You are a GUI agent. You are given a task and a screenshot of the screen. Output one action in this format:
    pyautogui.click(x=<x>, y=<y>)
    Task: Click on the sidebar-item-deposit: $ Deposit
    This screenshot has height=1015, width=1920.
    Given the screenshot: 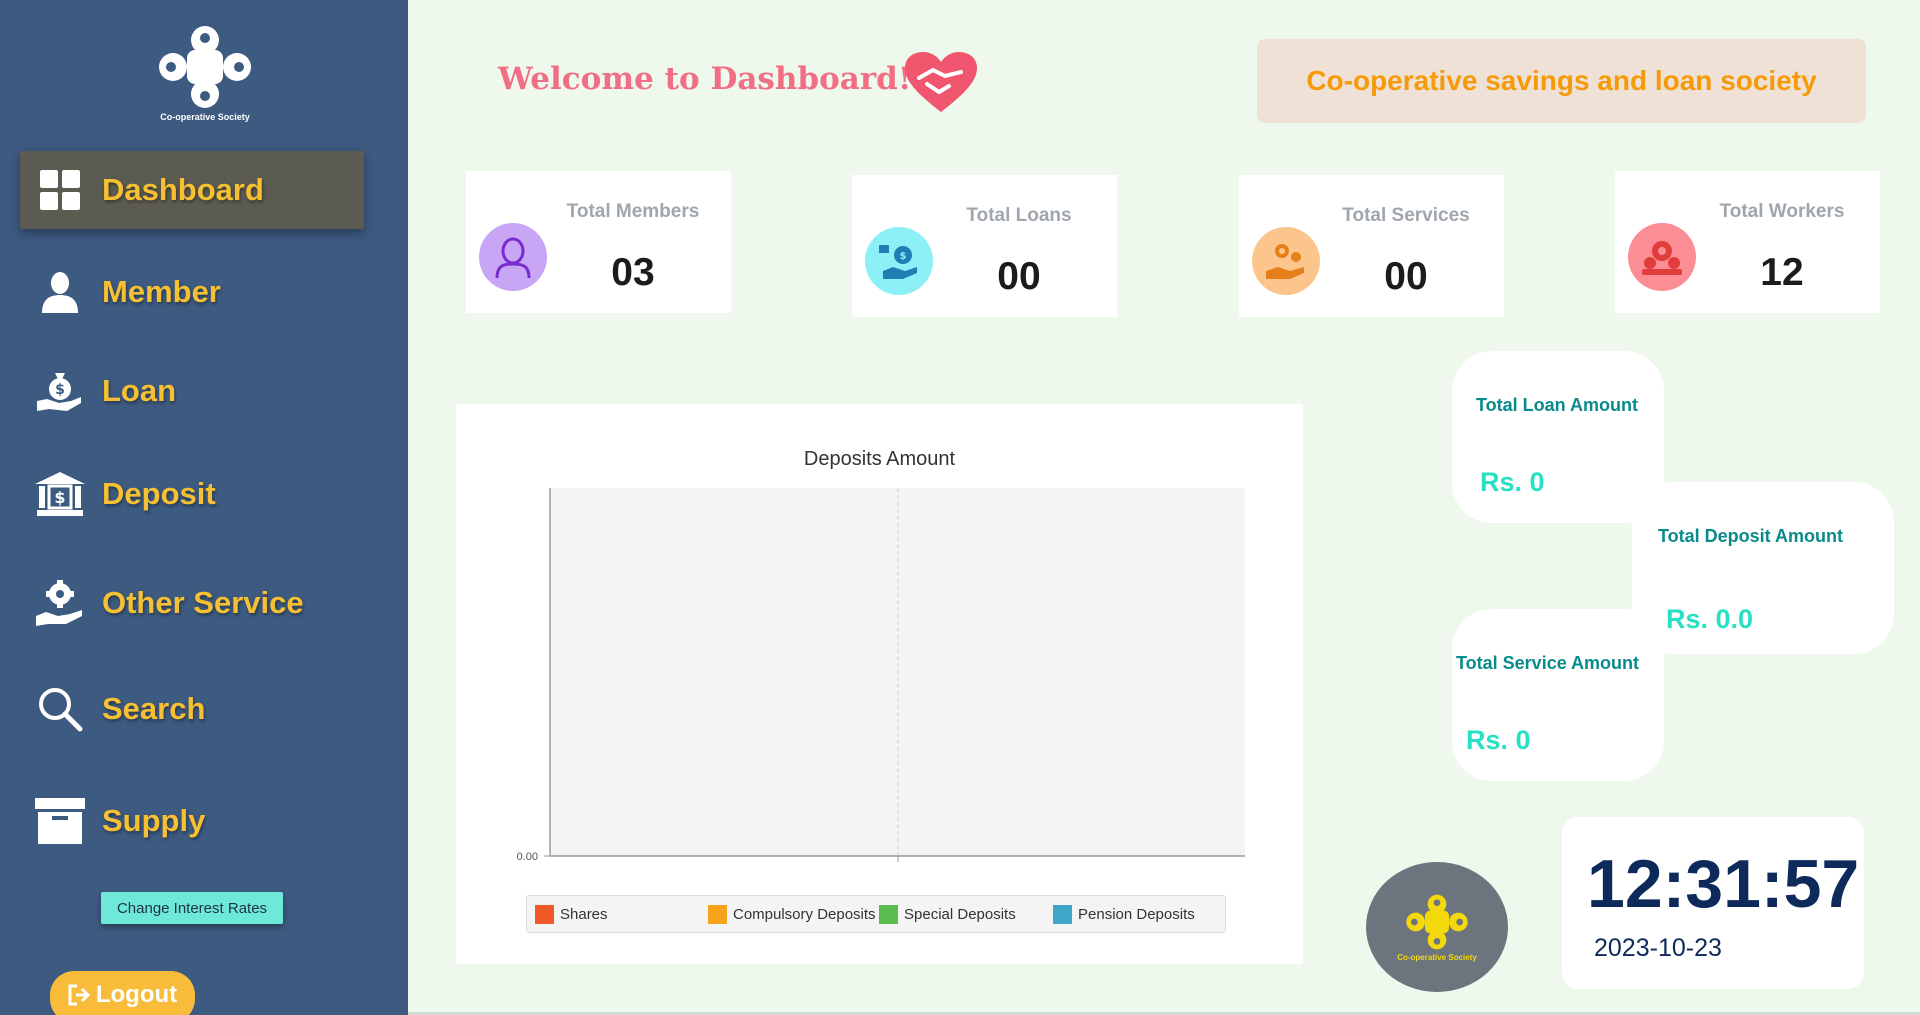 What is the action you would take?
    pyautogui.click(x=192, y=494)
    